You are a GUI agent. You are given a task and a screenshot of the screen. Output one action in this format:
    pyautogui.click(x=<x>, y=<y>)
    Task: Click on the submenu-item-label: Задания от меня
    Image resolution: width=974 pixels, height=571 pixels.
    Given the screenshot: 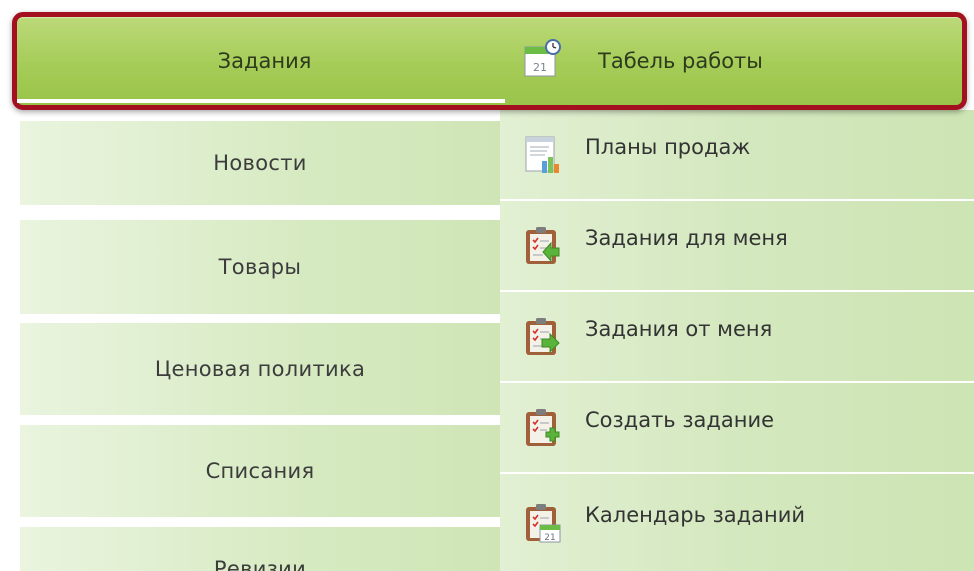 What is the action you would take?
    pyautogui.click(x=679, y=328)
    